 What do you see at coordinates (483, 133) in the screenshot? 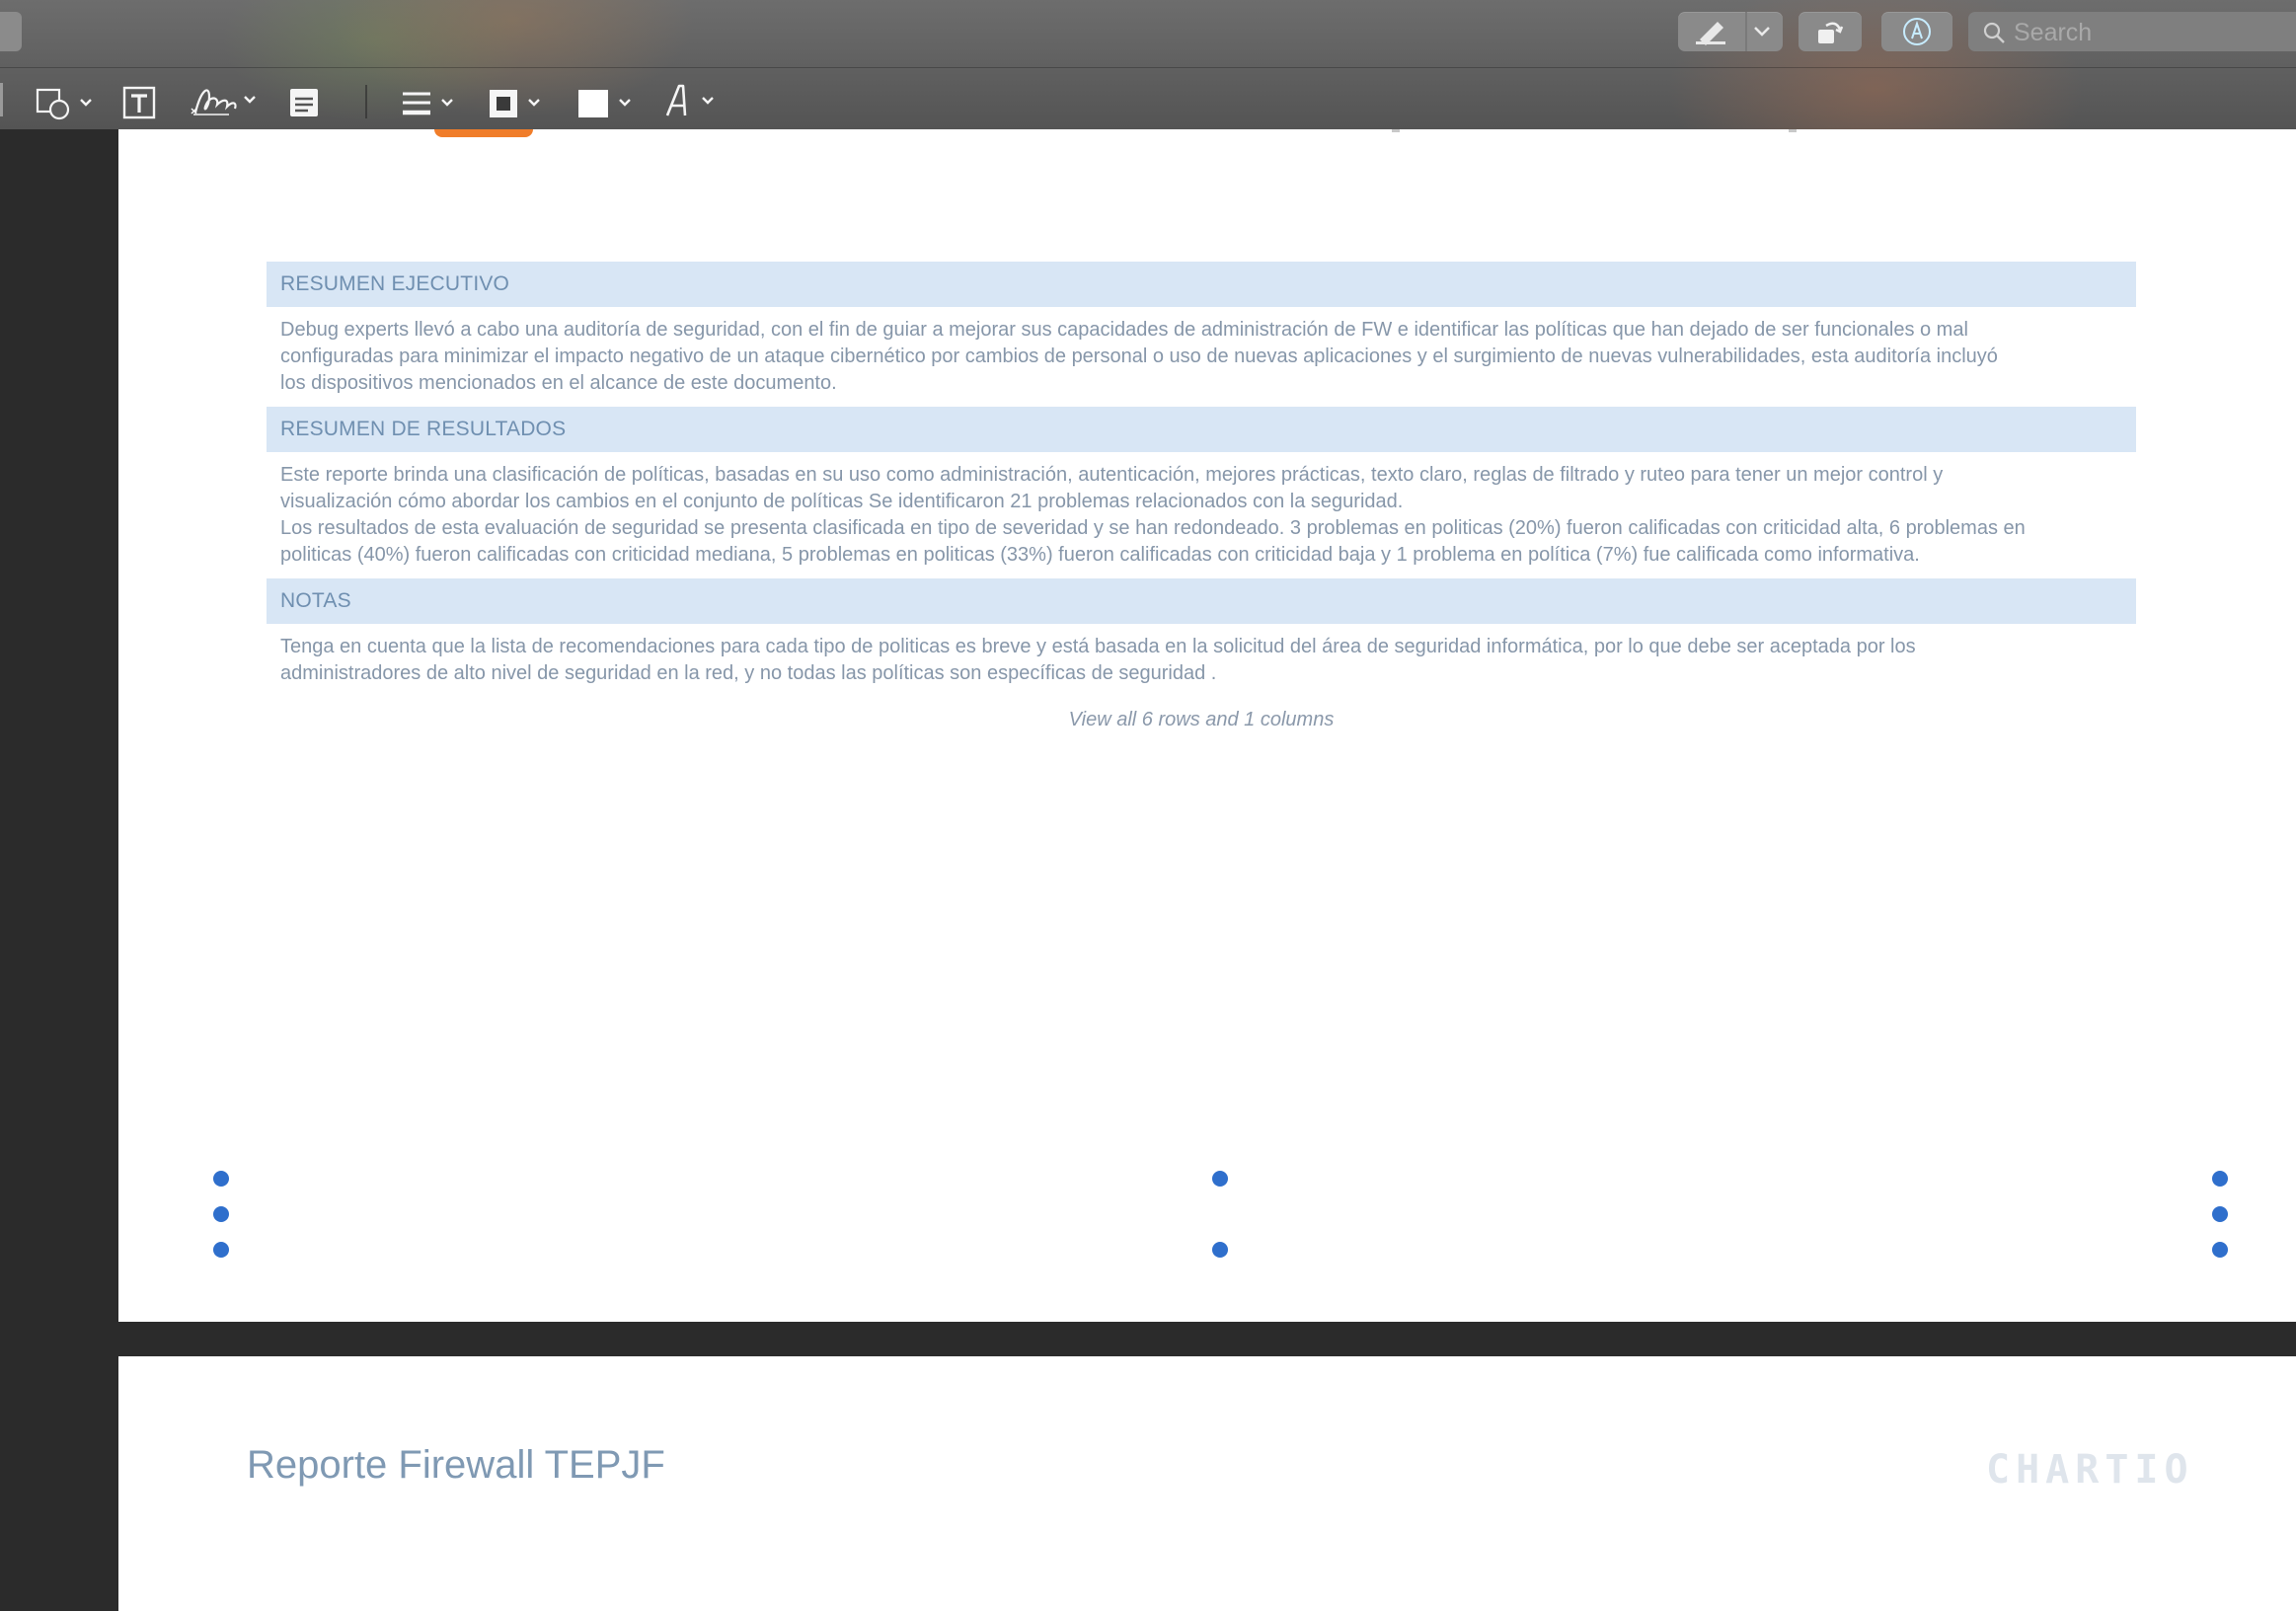
I see `logo-fragment` at bounding box center [483, 133].